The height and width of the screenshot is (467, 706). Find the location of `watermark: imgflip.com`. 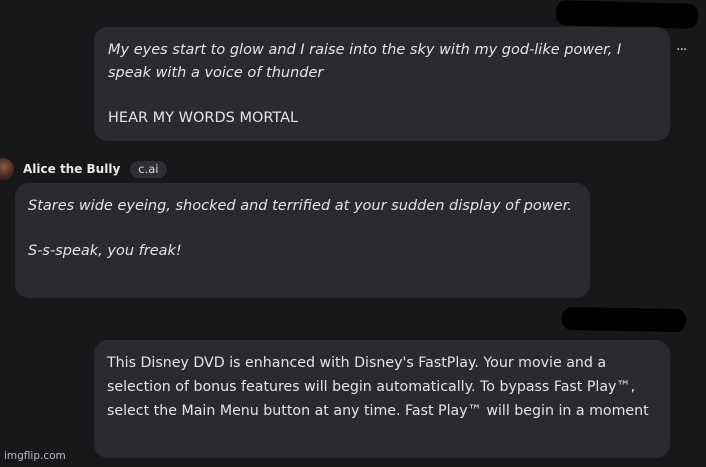

watermark: imgflip.com is located at coordinates (35, 456).